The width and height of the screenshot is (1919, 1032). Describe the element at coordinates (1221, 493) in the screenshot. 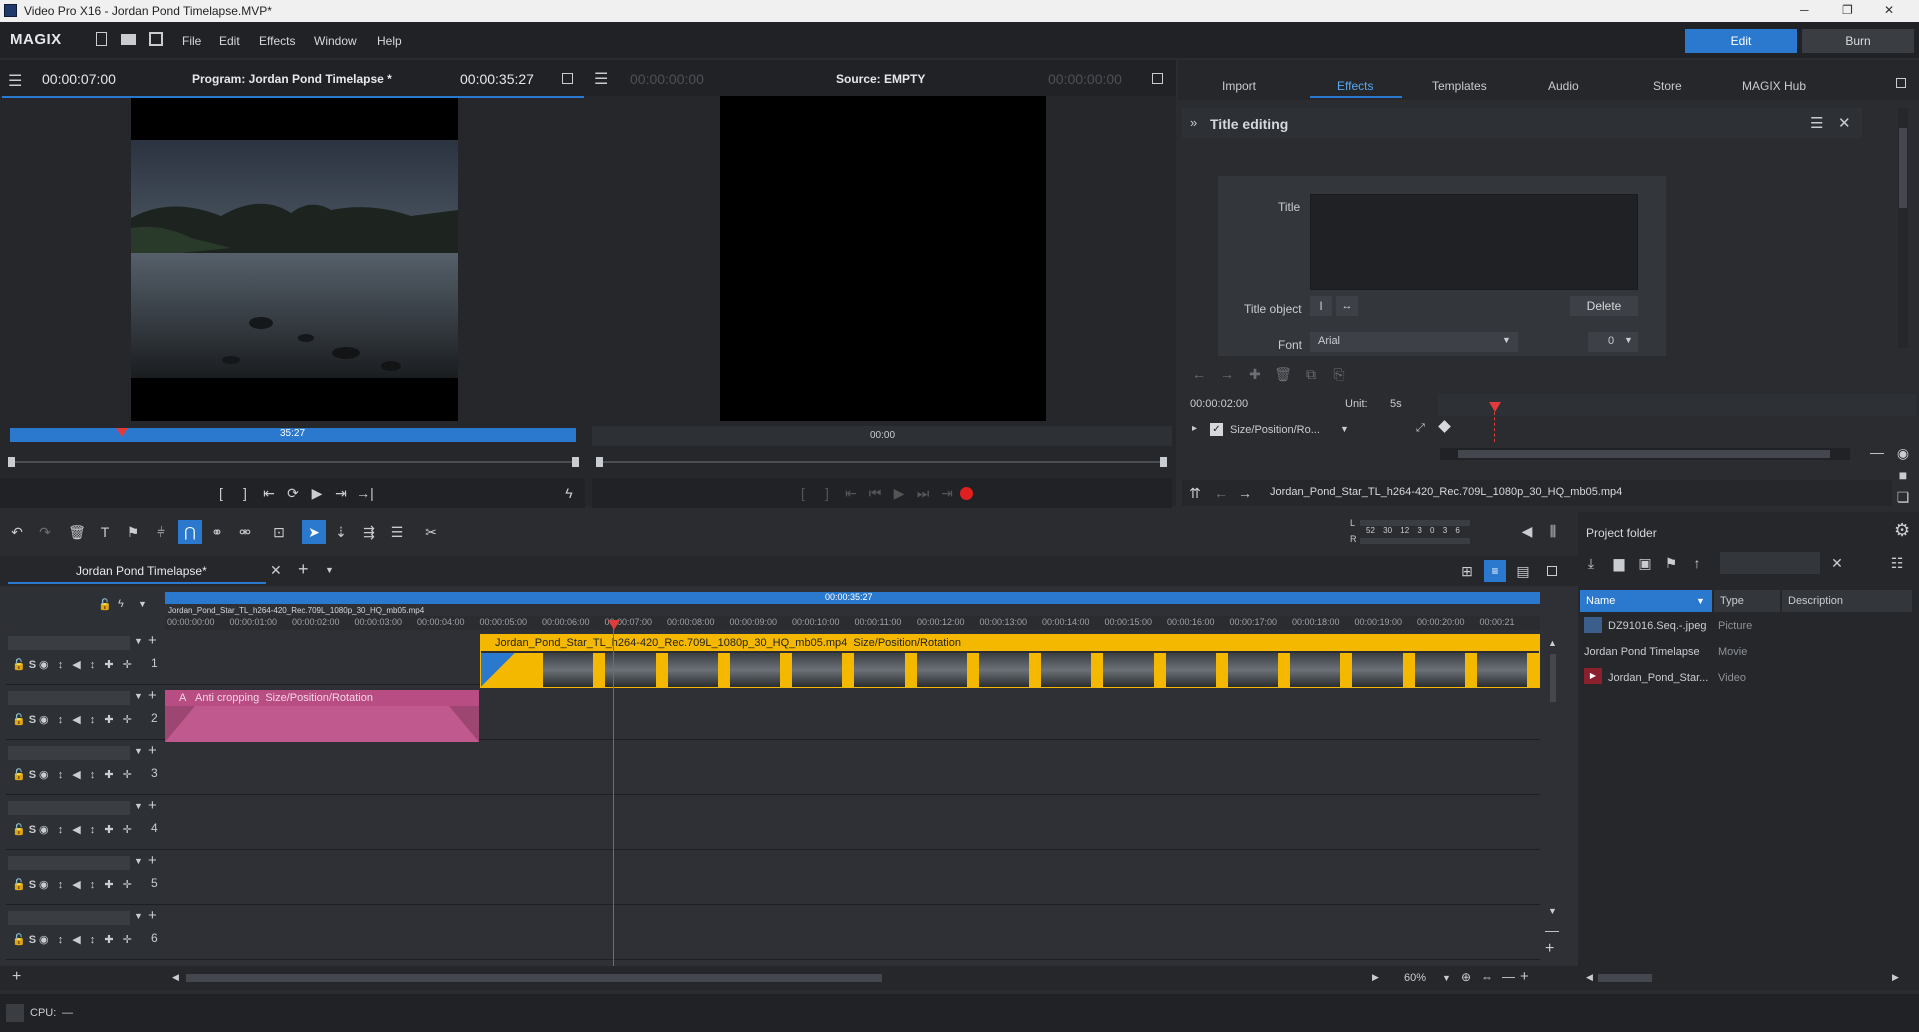

I see `nav-back-icon: ←` at that location.